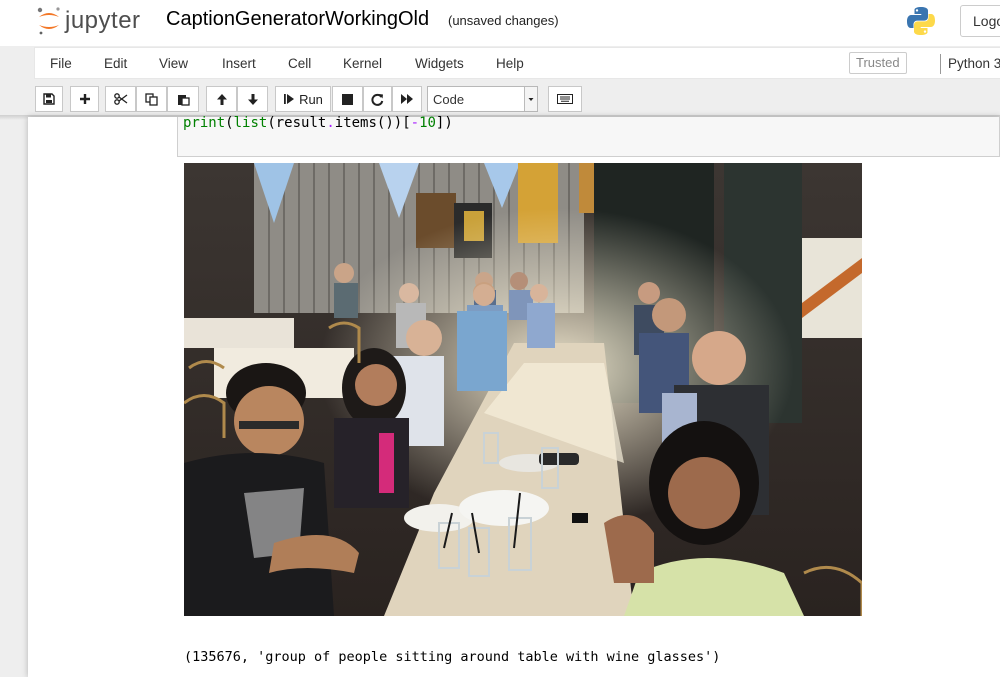 This screenshot has height=677, width=1000. What do you see at coordinates (173, 63) in the screenshot?
I see `menu-view: View` at bounding box center [173, 63].